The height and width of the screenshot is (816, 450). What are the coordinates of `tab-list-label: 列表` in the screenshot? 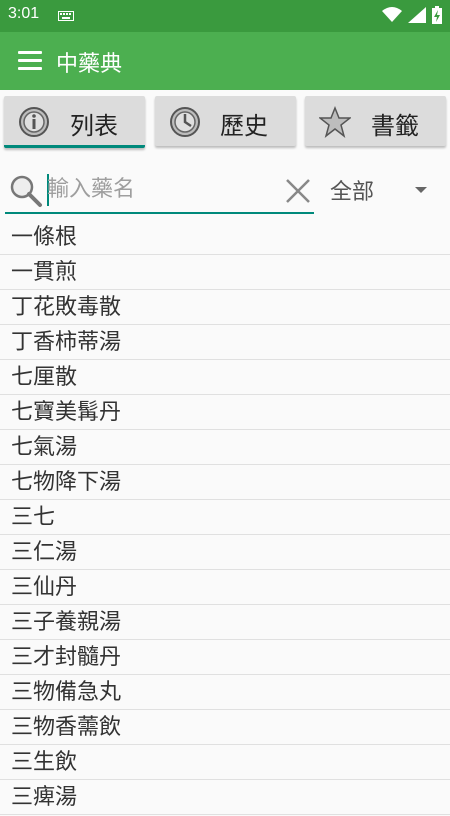 It's located at (94, 126).